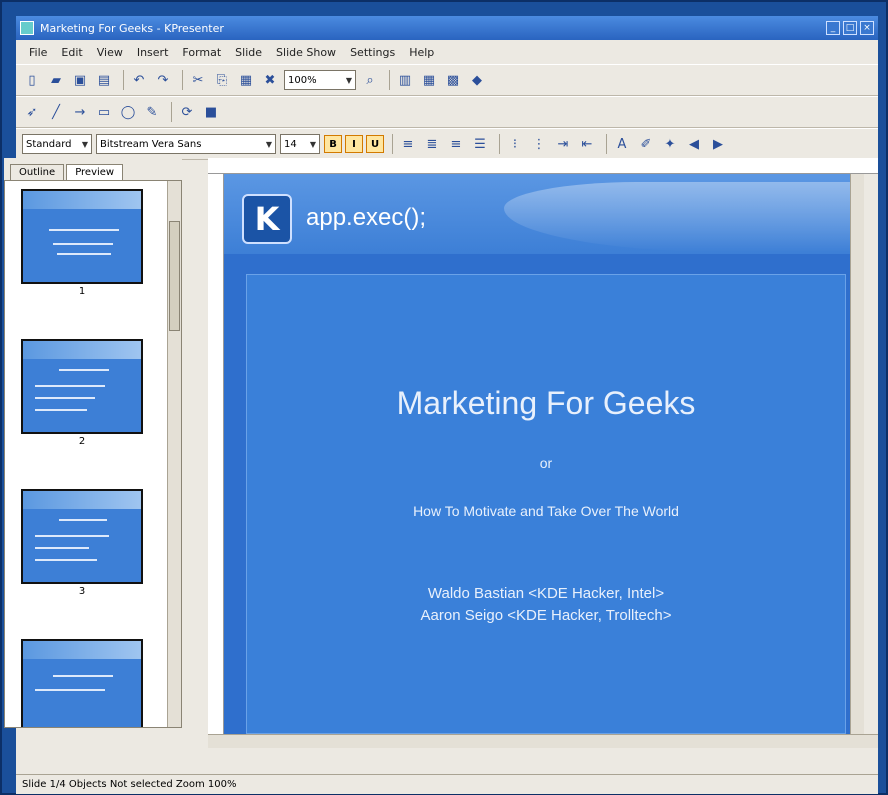 Image resolution: width=888 pixels, height=795 pixels. I want to click on chevron-down-icon: ▼, so click(348, 80).